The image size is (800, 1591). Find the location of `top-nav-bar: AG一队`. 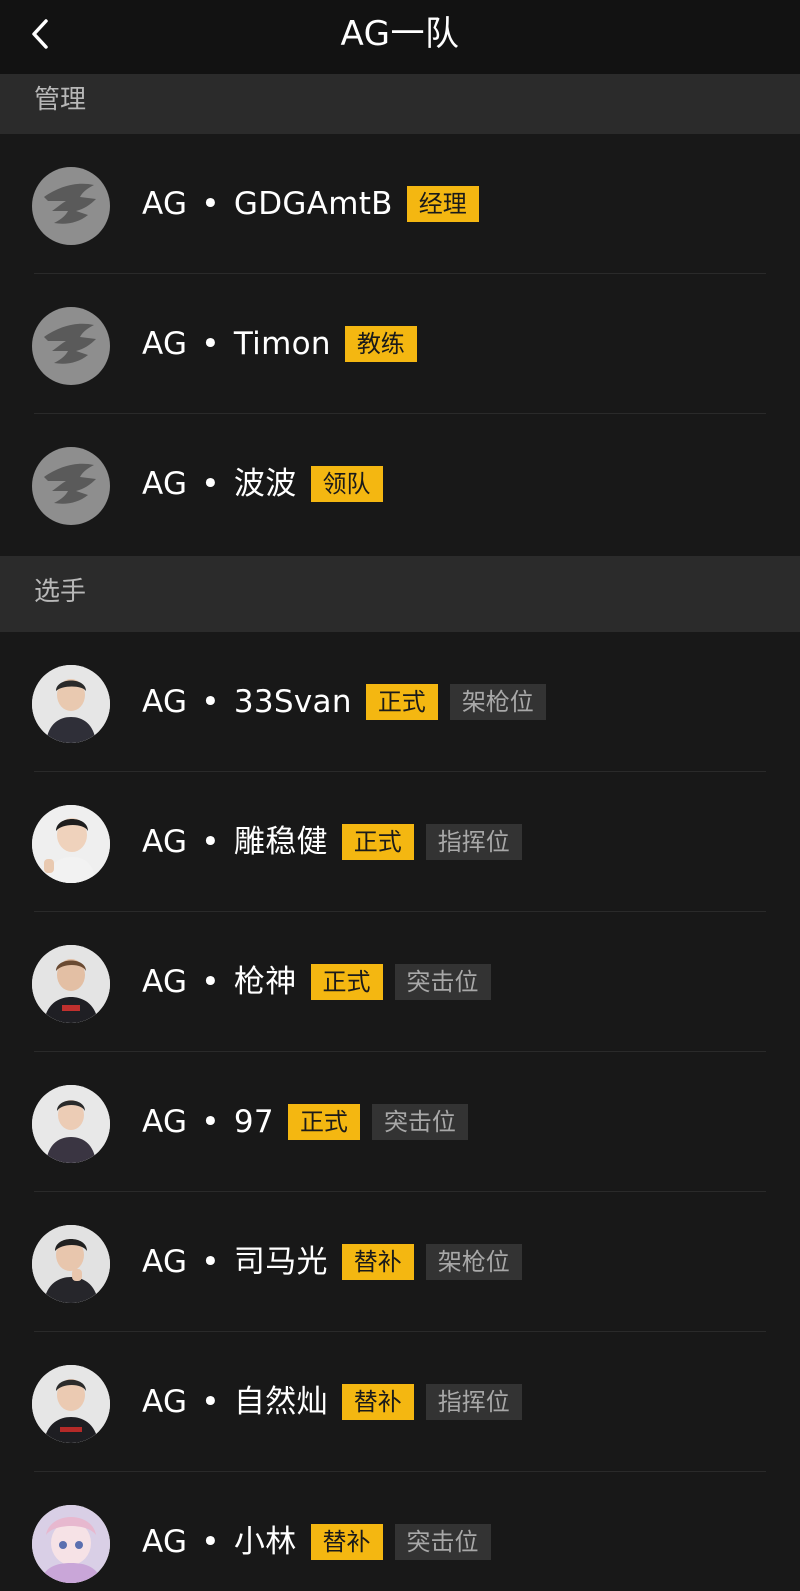

top-nav-bar: AG一队 is located at coordinates (400, 37).